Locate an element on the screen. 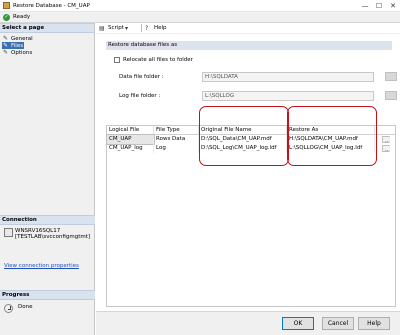 The image size is (400, 335). progress-info: Done is located at coordinates (47, 306).